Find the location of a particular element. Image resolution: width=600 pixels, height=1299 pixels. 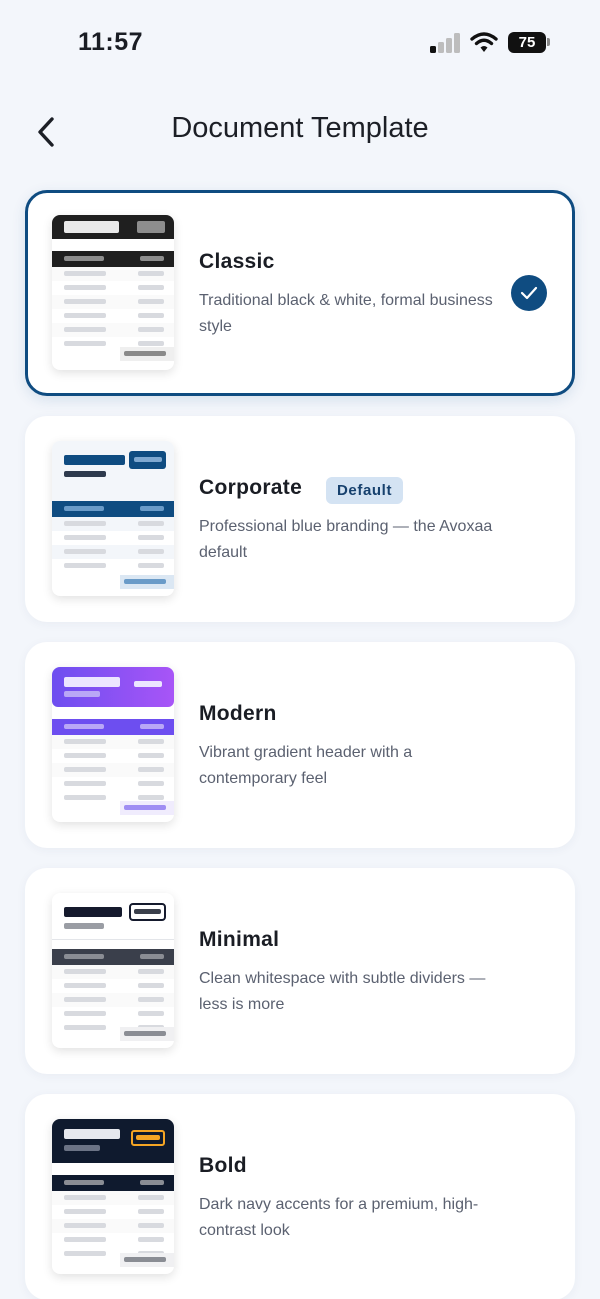

template-thumbnail-classic is located at coordinates (113, 292).